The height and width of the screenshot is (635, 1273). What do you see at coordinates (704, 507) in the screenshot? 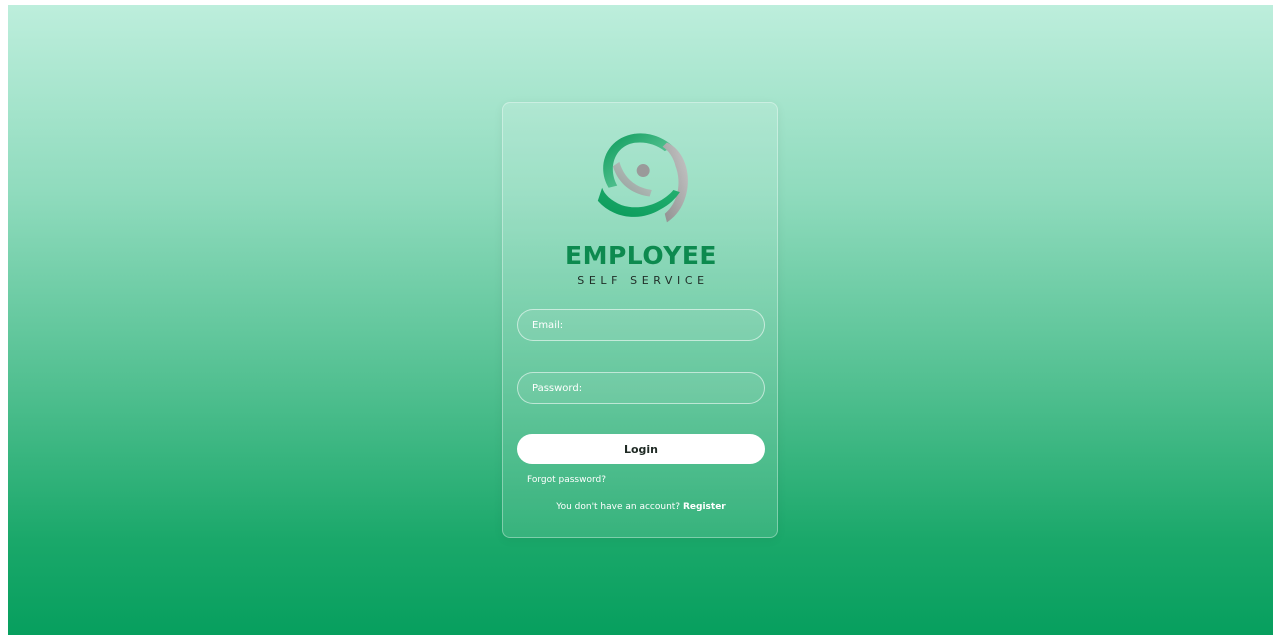
I see `register-link: Register` at bounding box center [704, 507].